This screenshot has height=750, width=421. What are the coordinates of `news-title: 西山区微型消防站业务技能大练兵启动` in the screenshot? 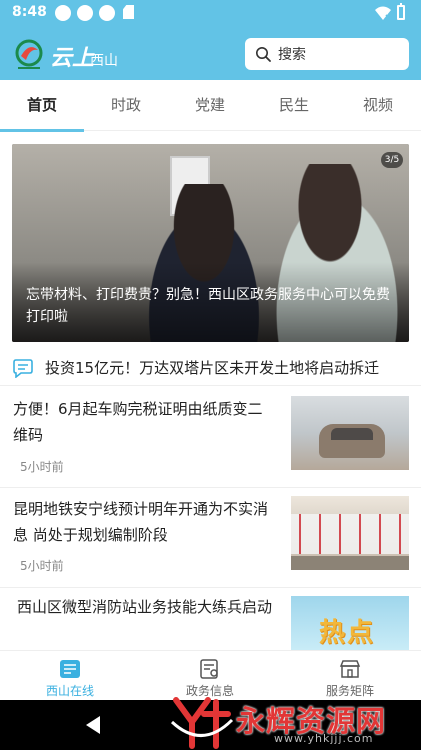 It's located at (145, 607).